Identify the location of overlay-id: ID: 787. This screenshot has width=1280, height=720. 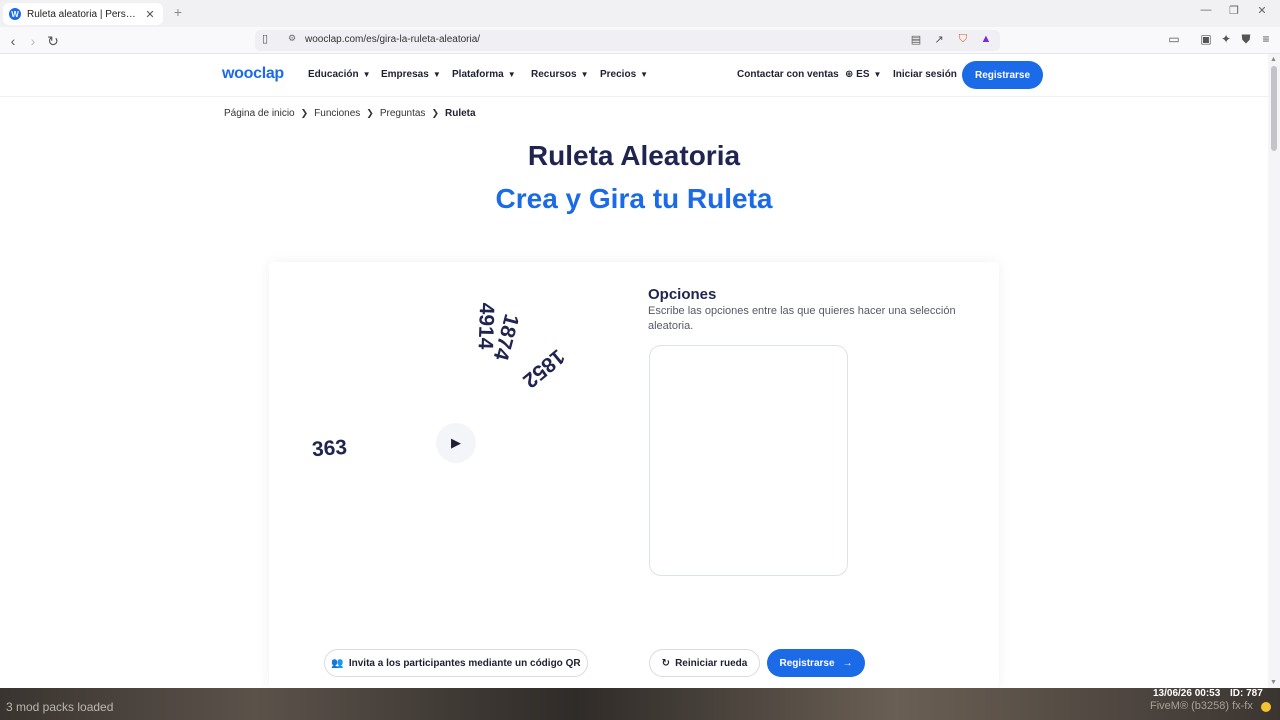
(1246, 693).